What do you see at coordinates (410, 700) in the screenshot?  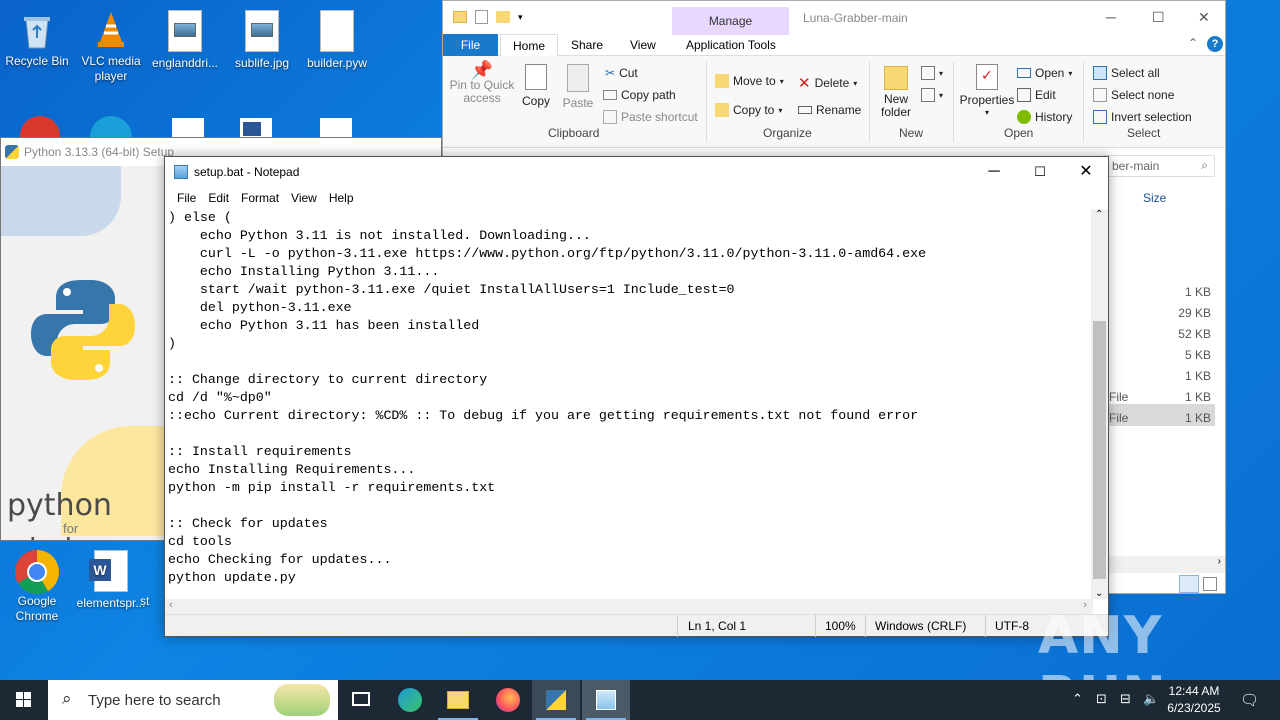 I see `taskbar-edge` at bounding box center [410, 700].